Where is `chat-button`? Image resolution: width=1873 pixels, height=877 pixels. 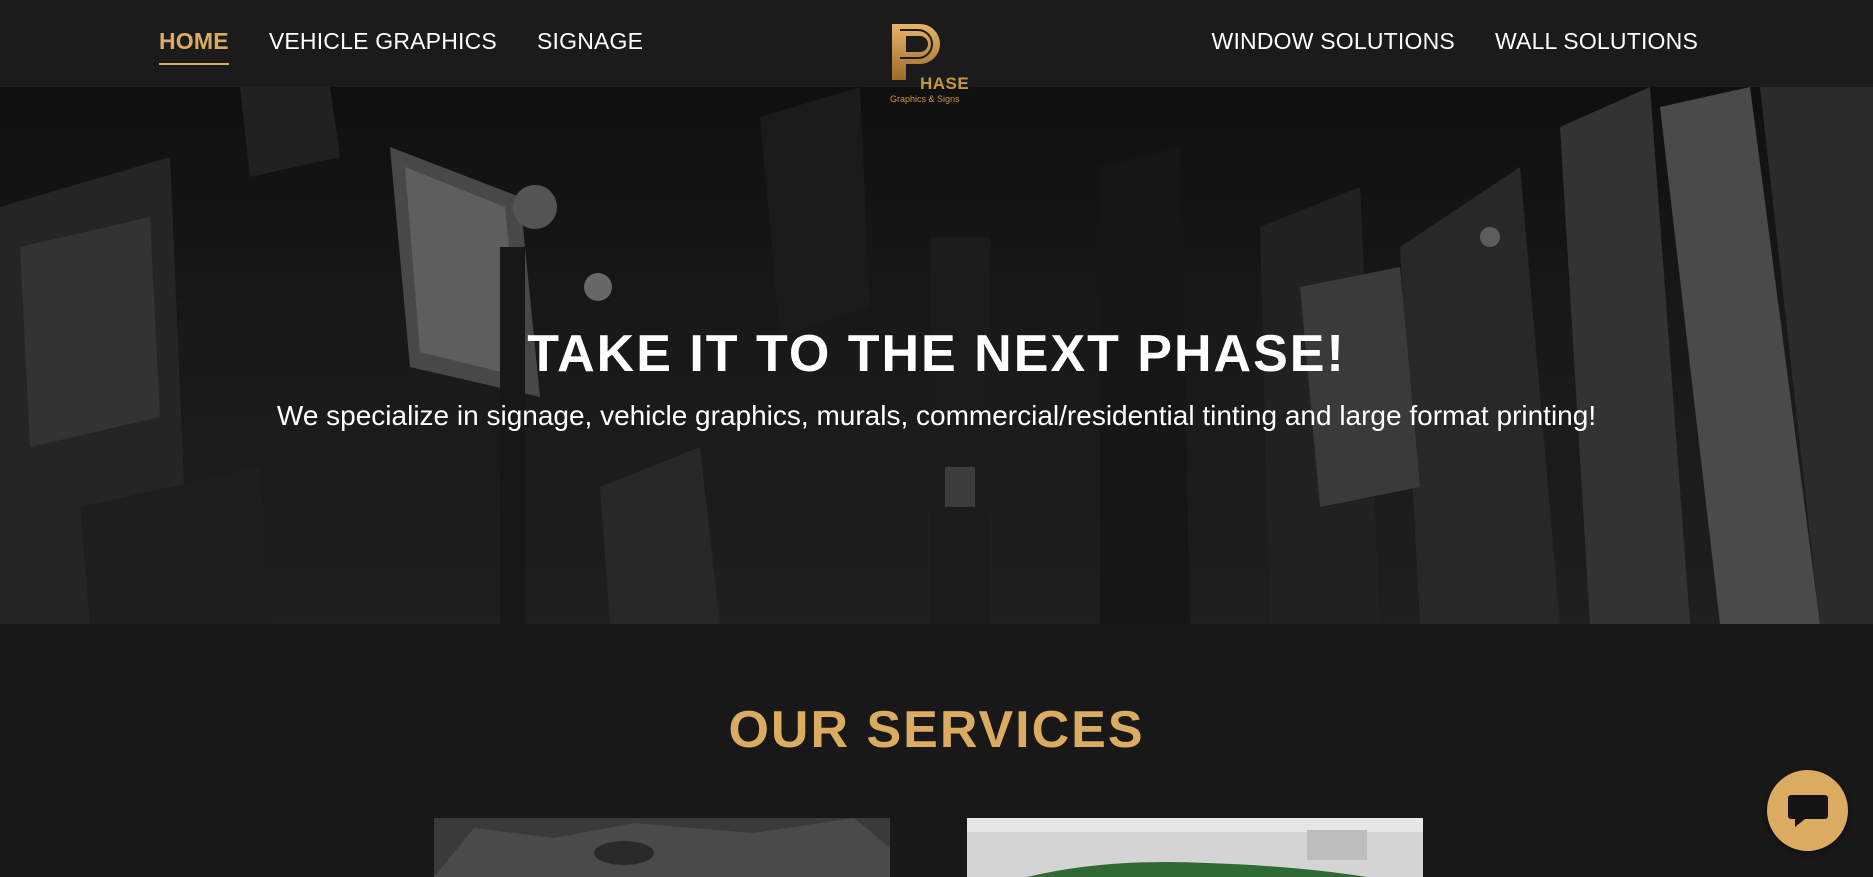 chat-button is located at coordinates (1807, 810).